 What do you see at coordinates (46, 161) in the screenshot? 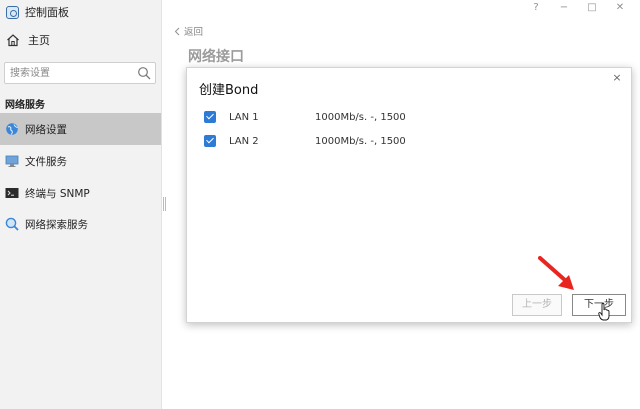
I see `sidebar-item-label: 文件服务` at bounding box center [46, 161].